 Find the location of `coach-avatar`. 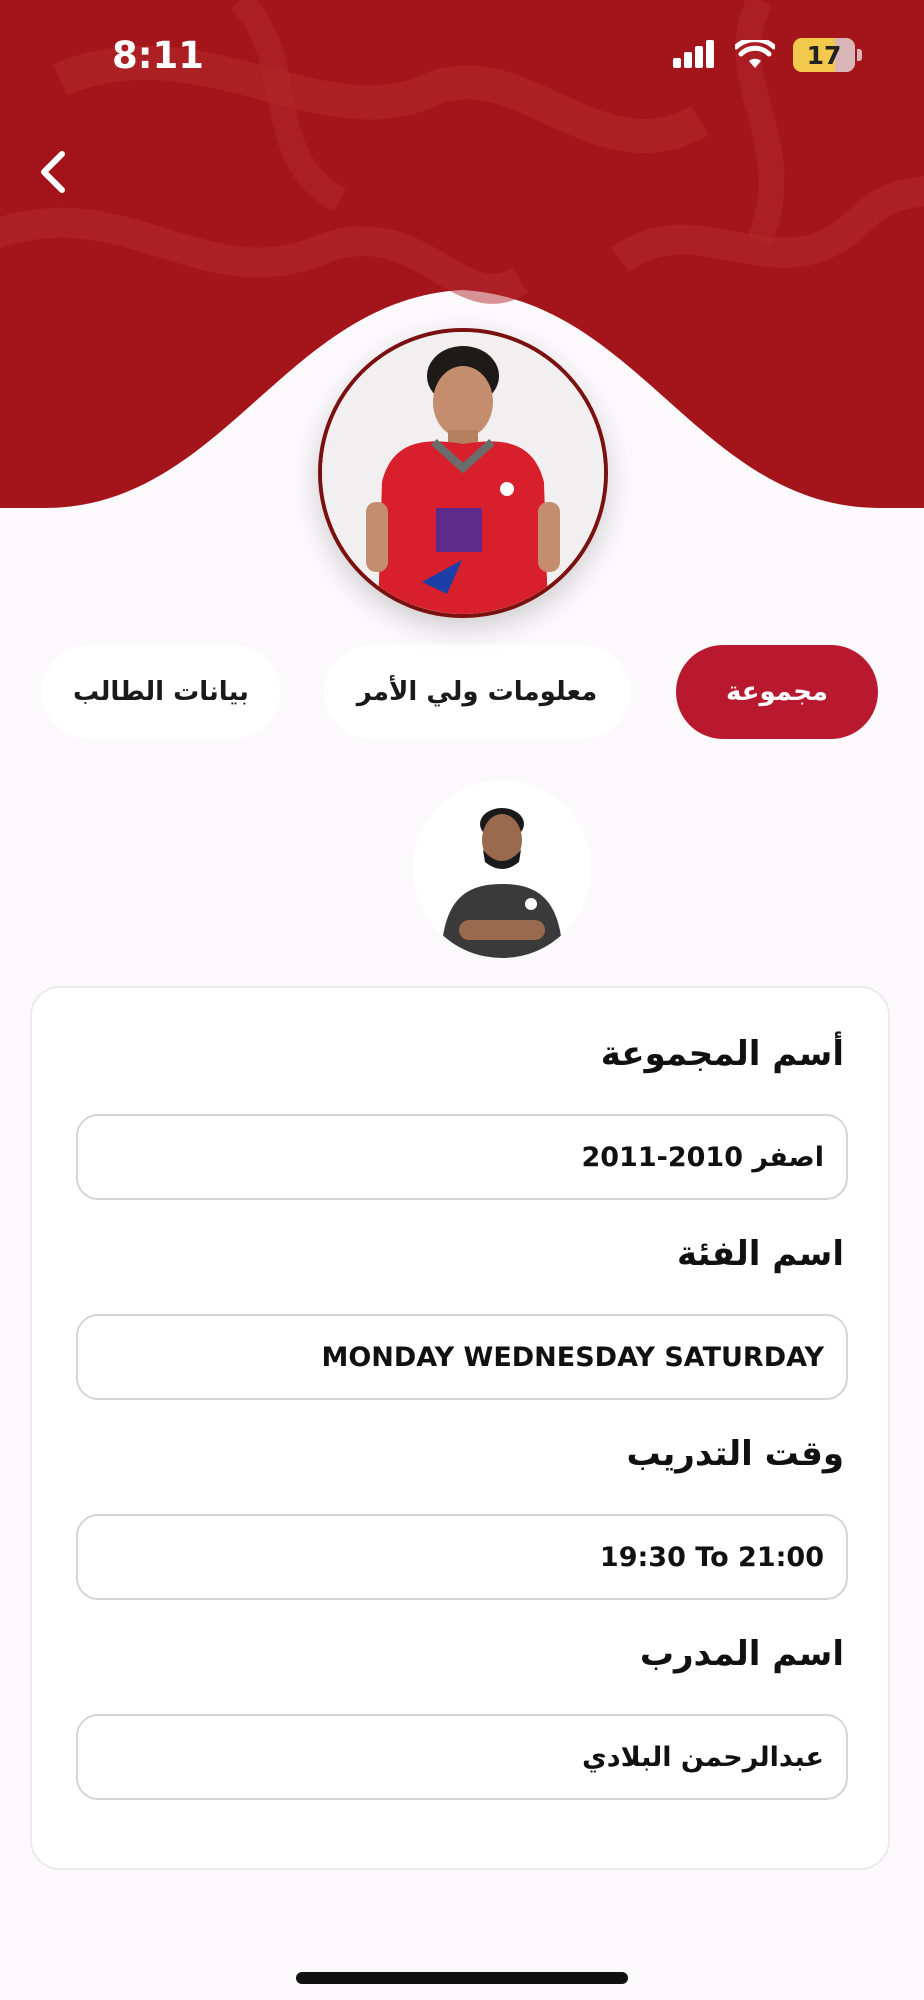

coach-avatar is located at coordinates (502, 869).